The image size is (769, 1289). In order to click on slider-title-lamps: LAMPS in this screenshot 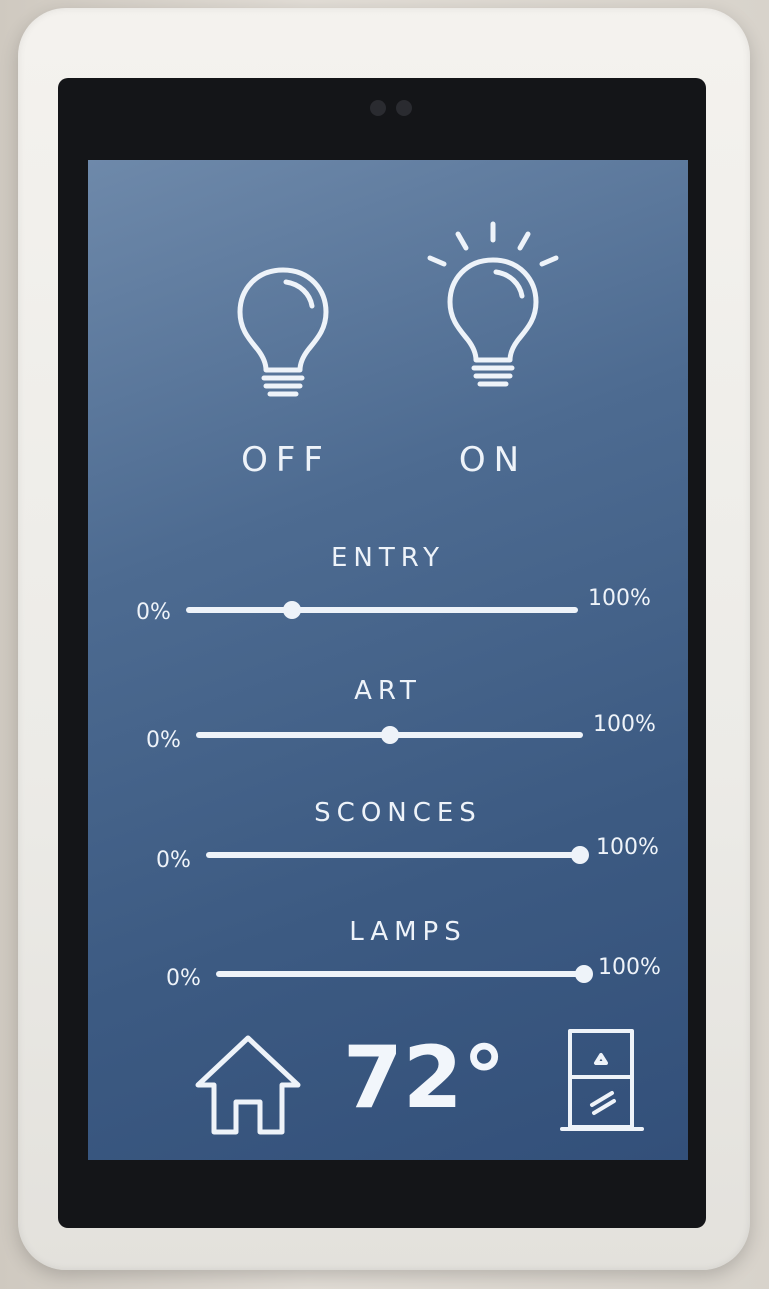, I will do `click(408, 932)`.